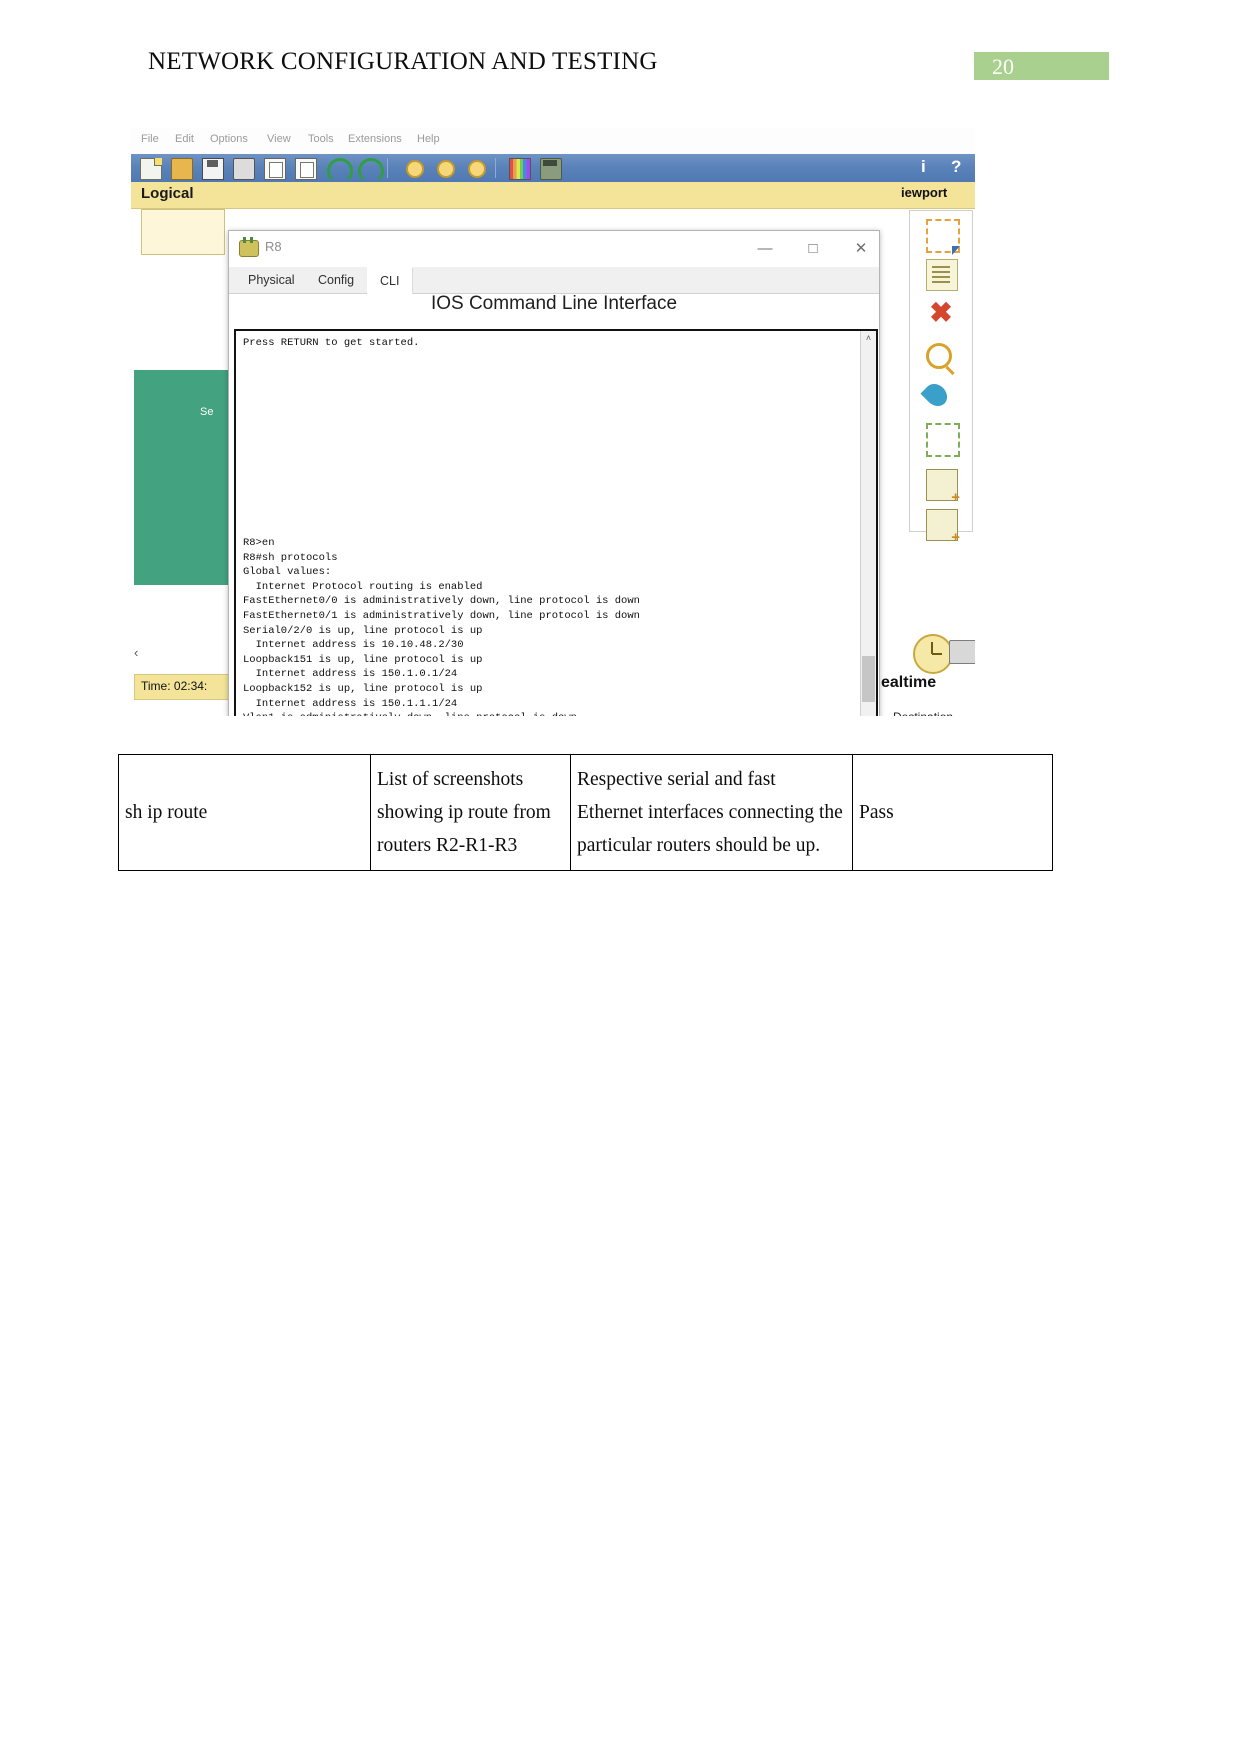 This screenshot has height=1754, width=1241. What do you see at coordinates (446, 169) in the screenshot?
I see `zoom-reset-icon` at bounding box center [446, 169].